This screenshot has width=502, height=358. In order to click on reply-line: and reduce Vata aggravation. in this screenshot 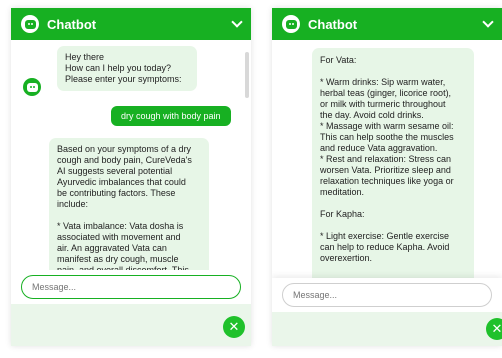, I will do `click(379, 148)`.